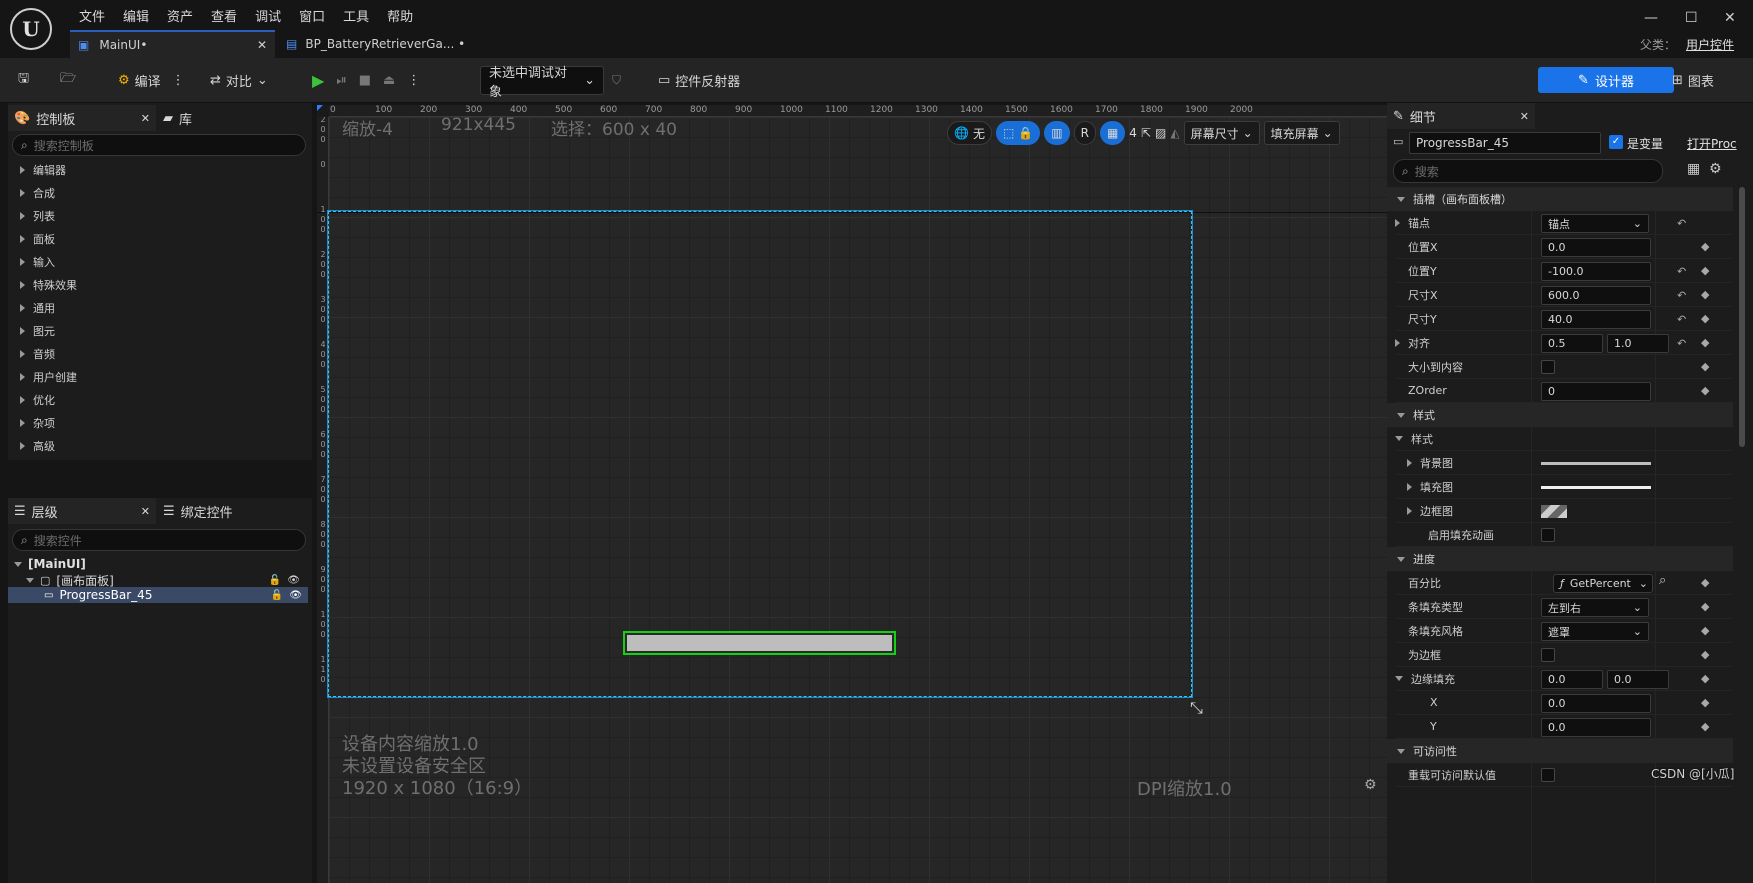  What do you see at coordinates (37, 216) in the screenshot?
I see `category-list: 列表` at bounding box center [37, 216].